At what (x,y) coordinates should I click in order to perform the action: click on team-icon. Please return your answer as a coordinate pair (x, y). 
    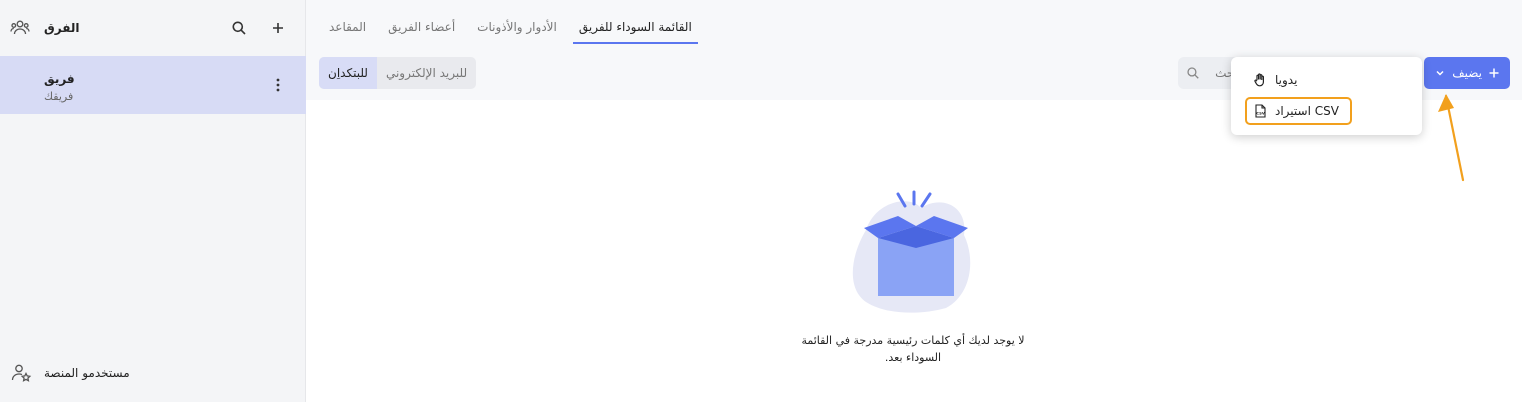
    Looking at the image, I should click on (20, 27).